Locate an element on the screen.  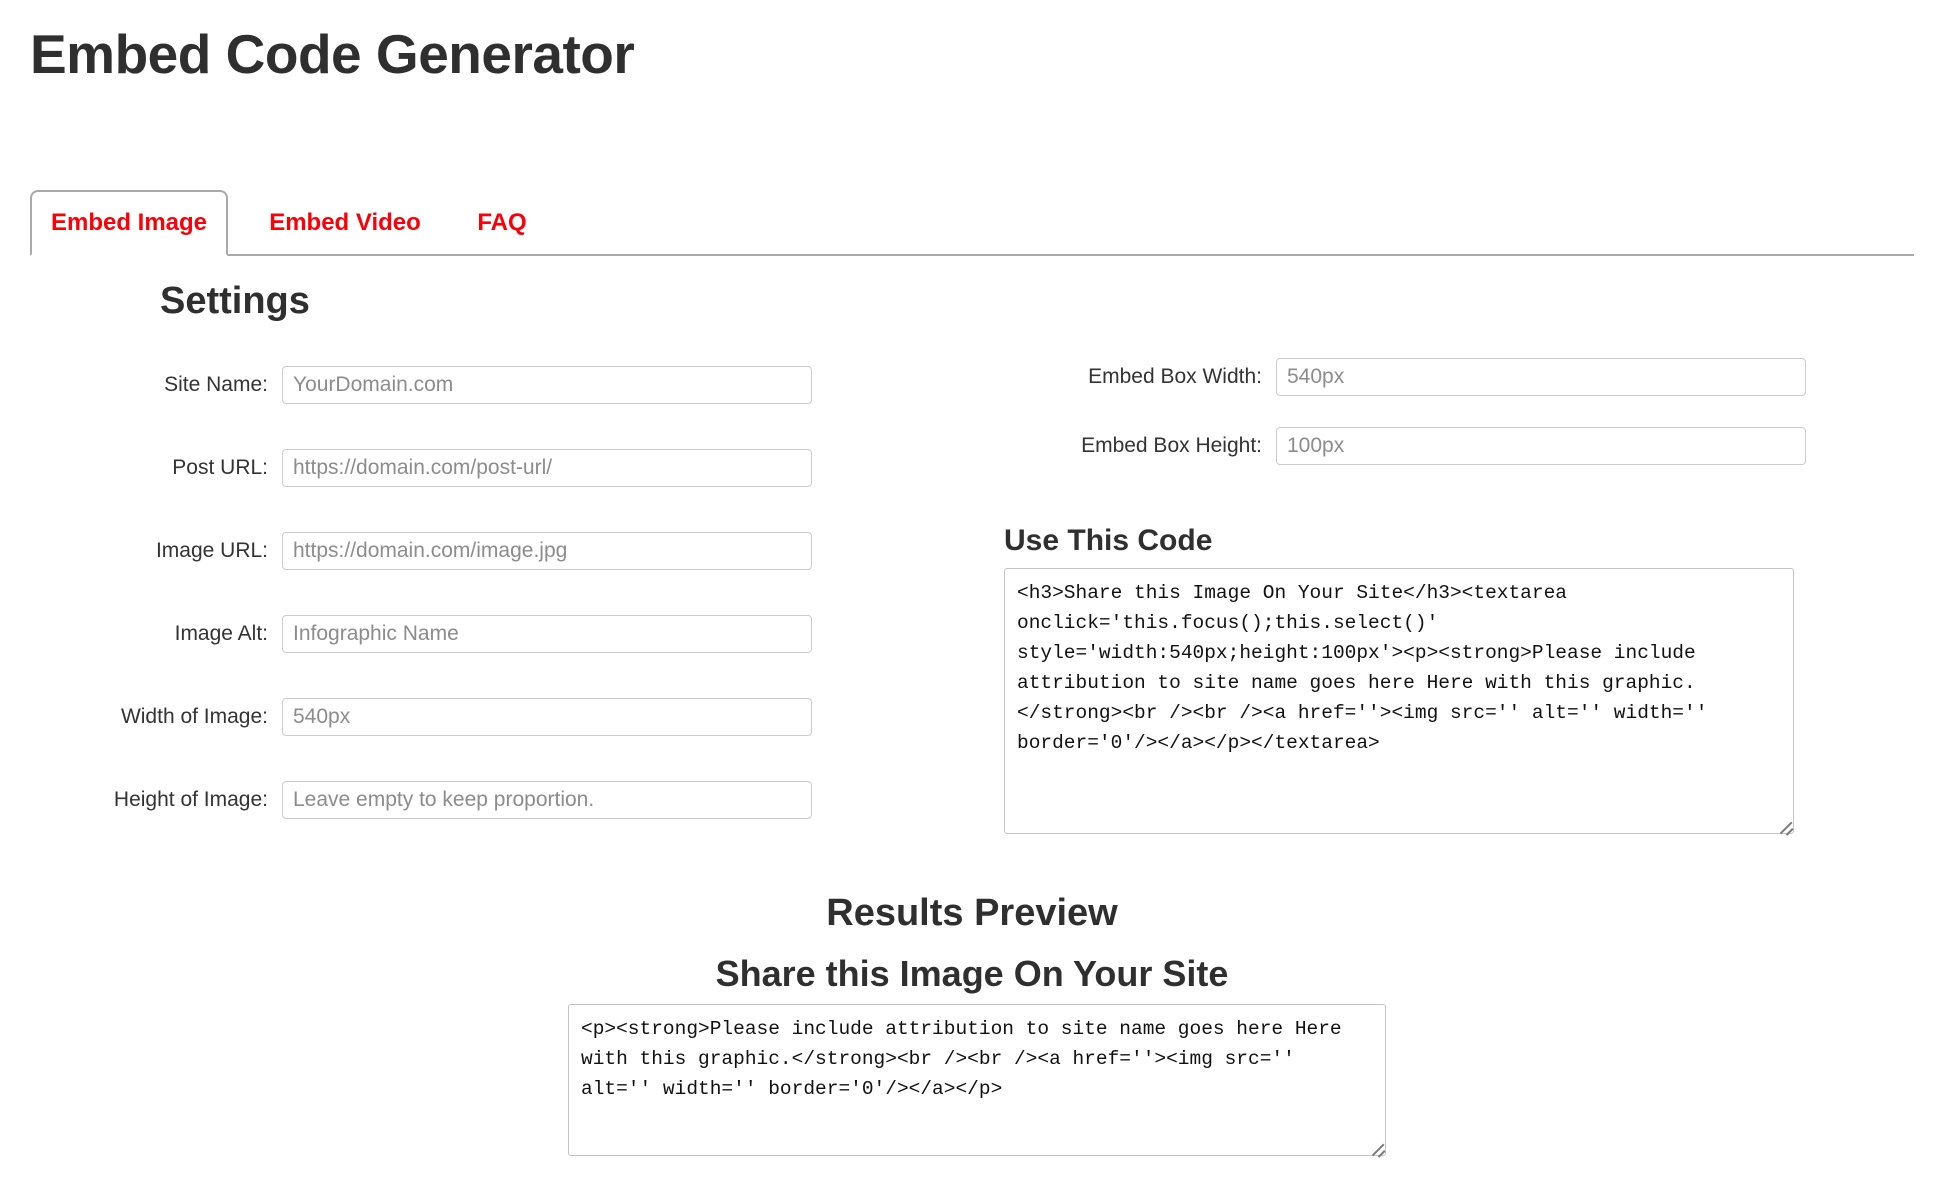
embed-box-height-input is located at coordinates (1541, 446).